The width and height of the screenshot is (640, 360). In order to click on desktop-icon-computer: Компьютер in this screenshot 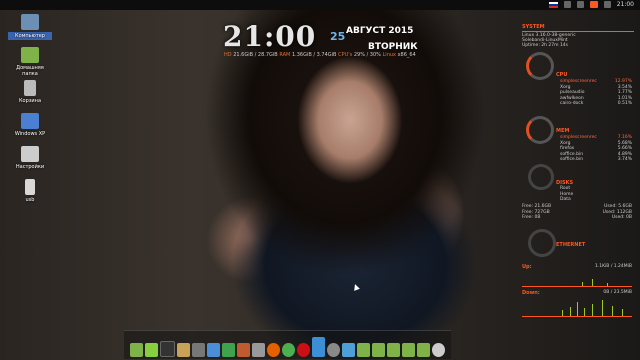, I will do `click(30, 27)`.